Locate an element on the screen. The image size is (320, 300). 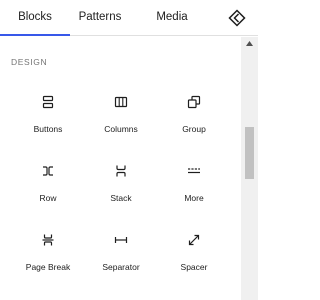
block-item-buttons: Buttons is located at coordinates (48, 125).